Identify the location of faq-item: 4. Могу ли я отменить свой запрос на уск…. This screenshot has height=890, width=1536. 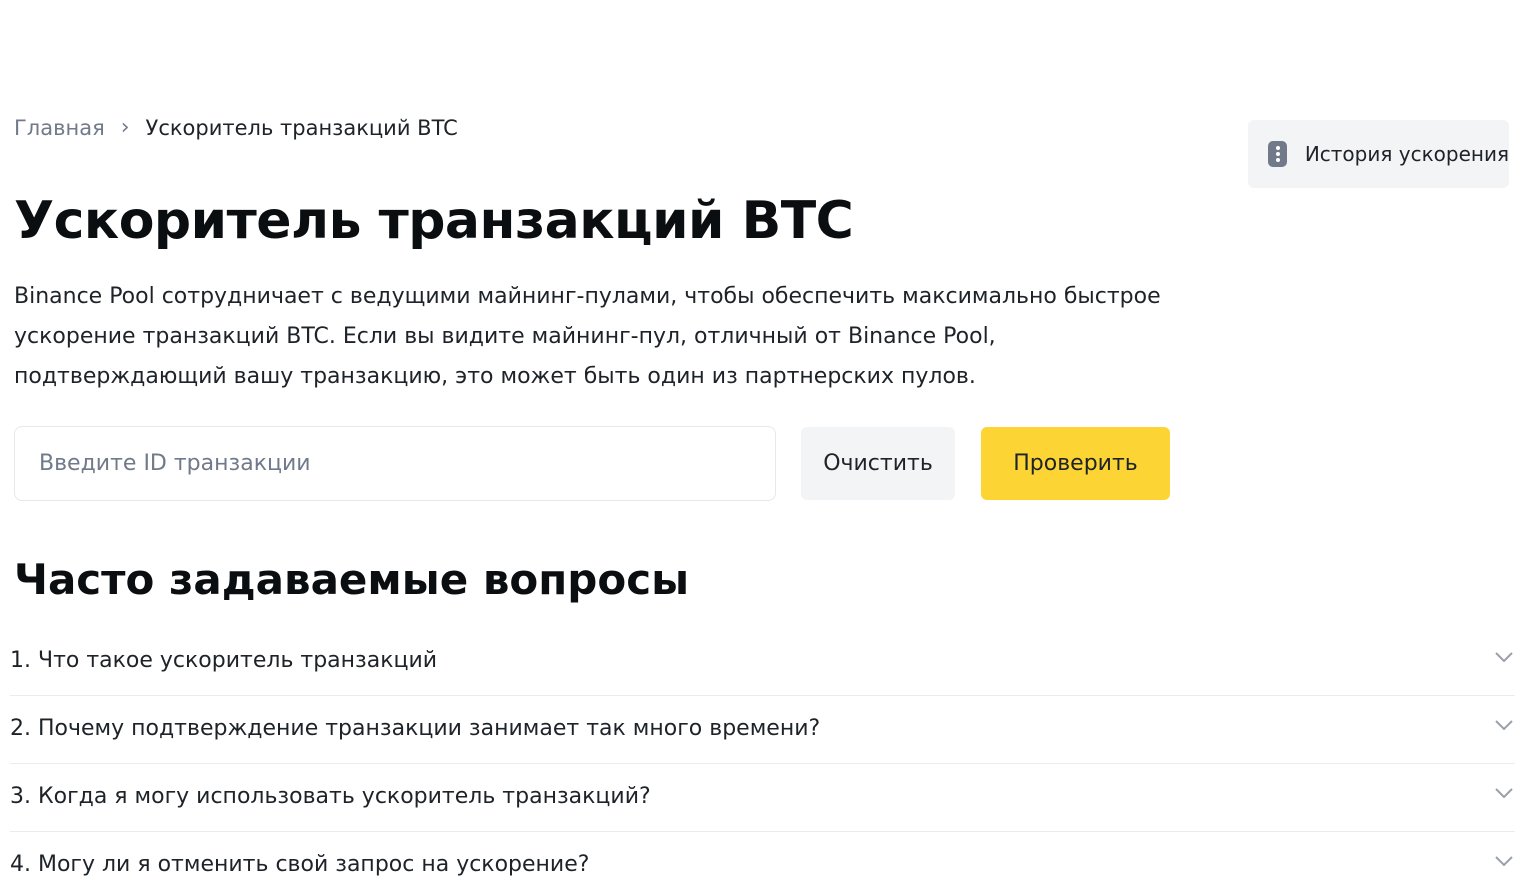
(762, 861).